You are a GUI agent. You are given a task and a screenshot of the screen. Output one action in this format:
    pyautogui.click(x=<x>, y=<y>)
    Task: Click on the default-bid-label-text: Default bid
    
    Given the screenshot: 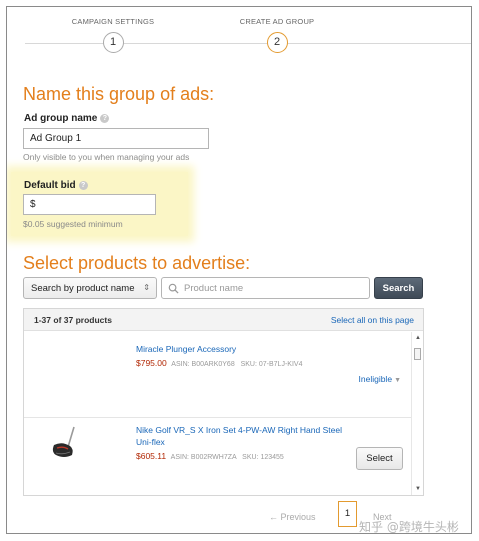 What is the action you would take?
    pyautogui.click(x=50, y=185)
    